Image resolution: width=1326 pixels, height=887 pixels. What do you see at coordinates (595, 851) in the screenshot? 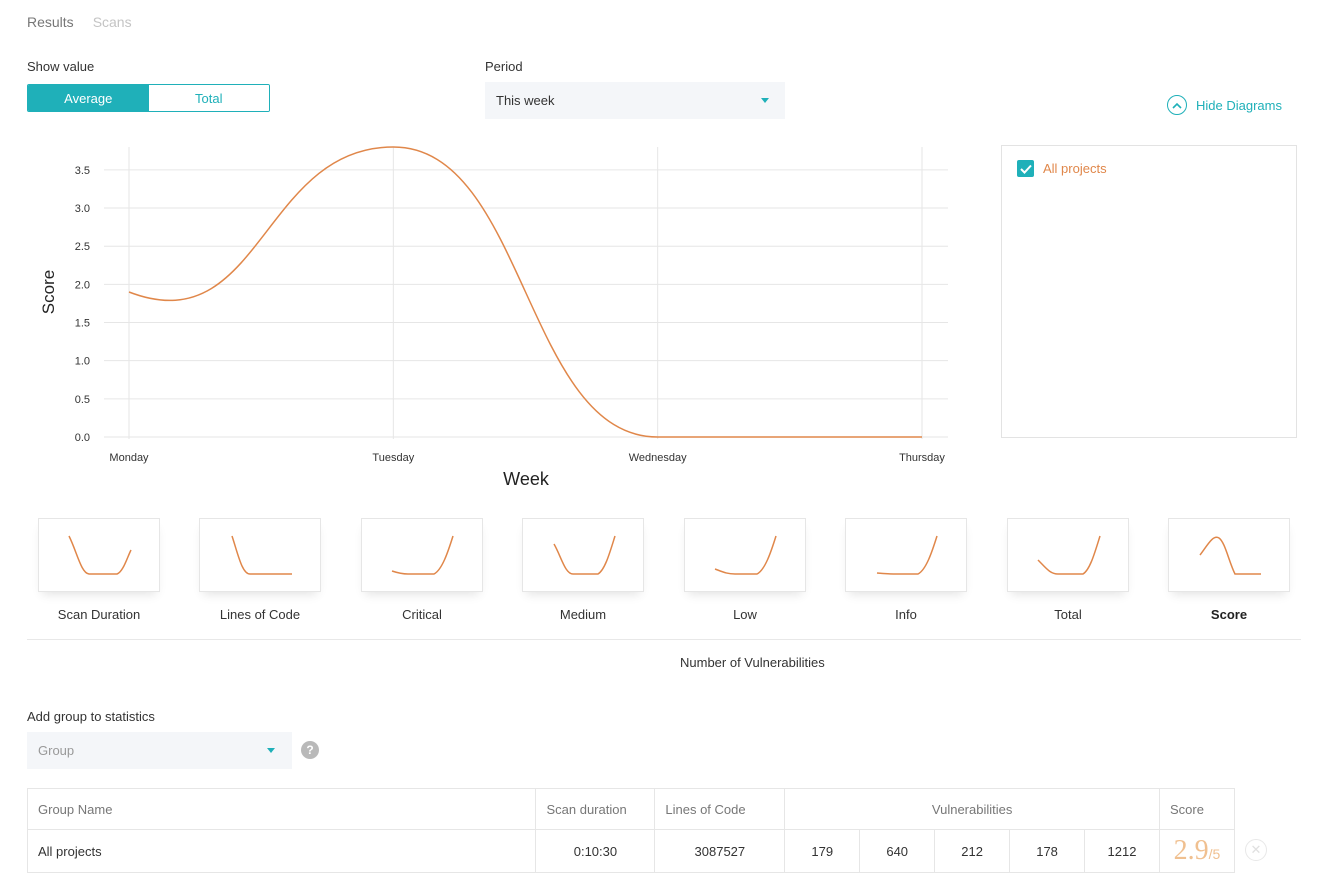
I see `cell-scan-duration: 0:10:30` at bounding box center [595, 851].